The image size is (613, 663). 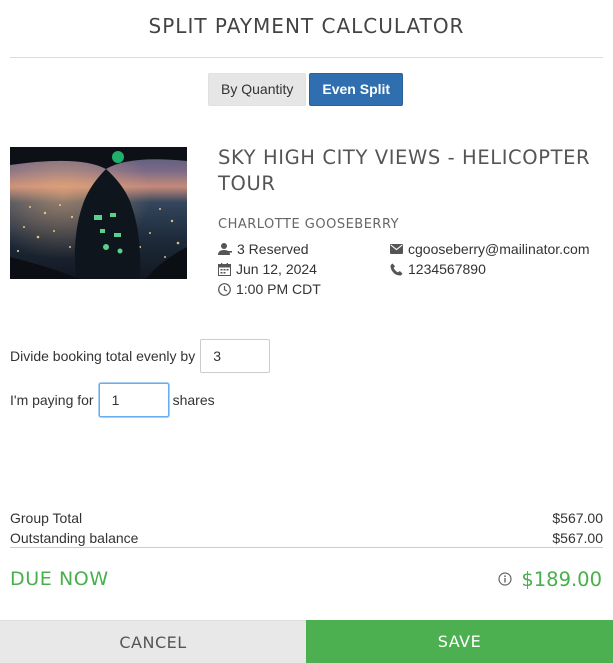 What do you see at coordinates (306, 538) in the screenshot?
I see `outstanding-row: Outstanding balance $567.00` at bounding box center [306, 538].